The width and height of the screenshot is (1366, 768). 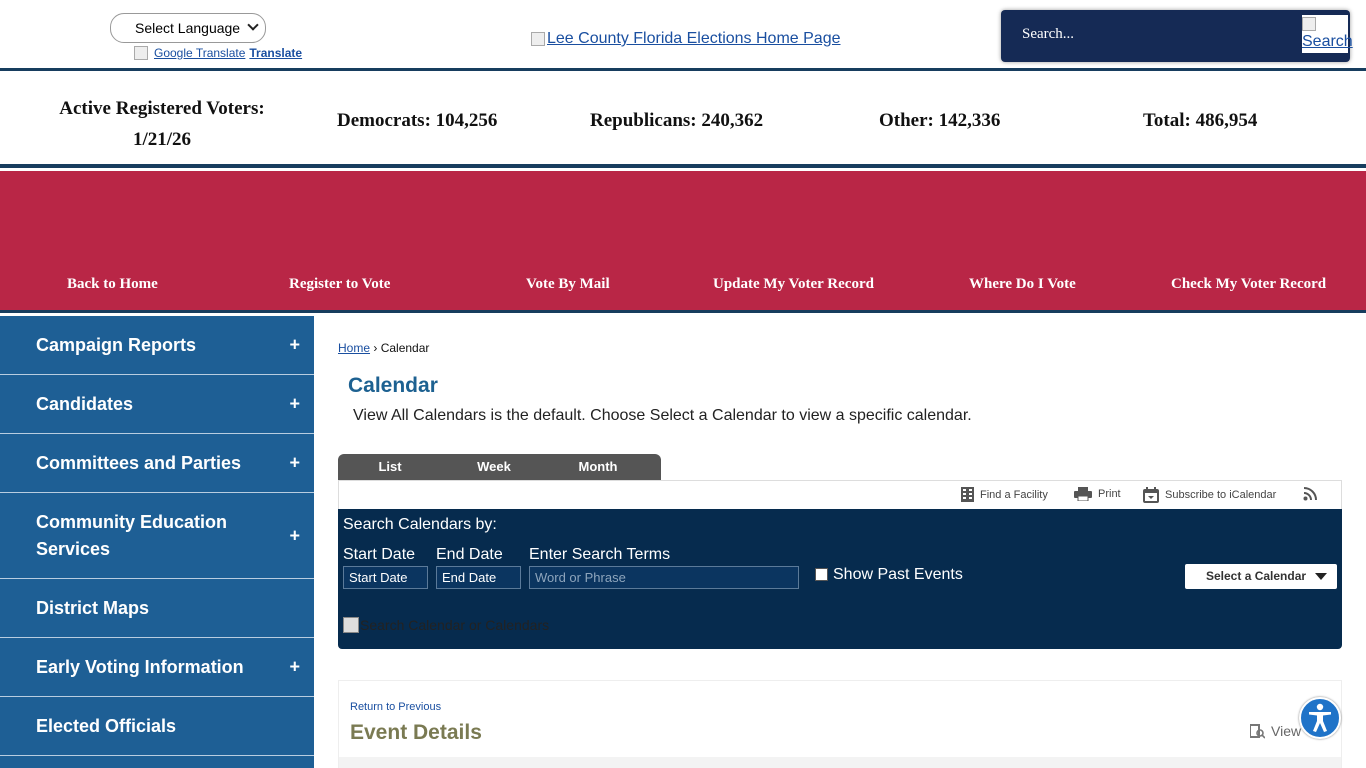 I want to click on select-calendar-dropdown: Select a Calendar, so click(x=1261, y=576).